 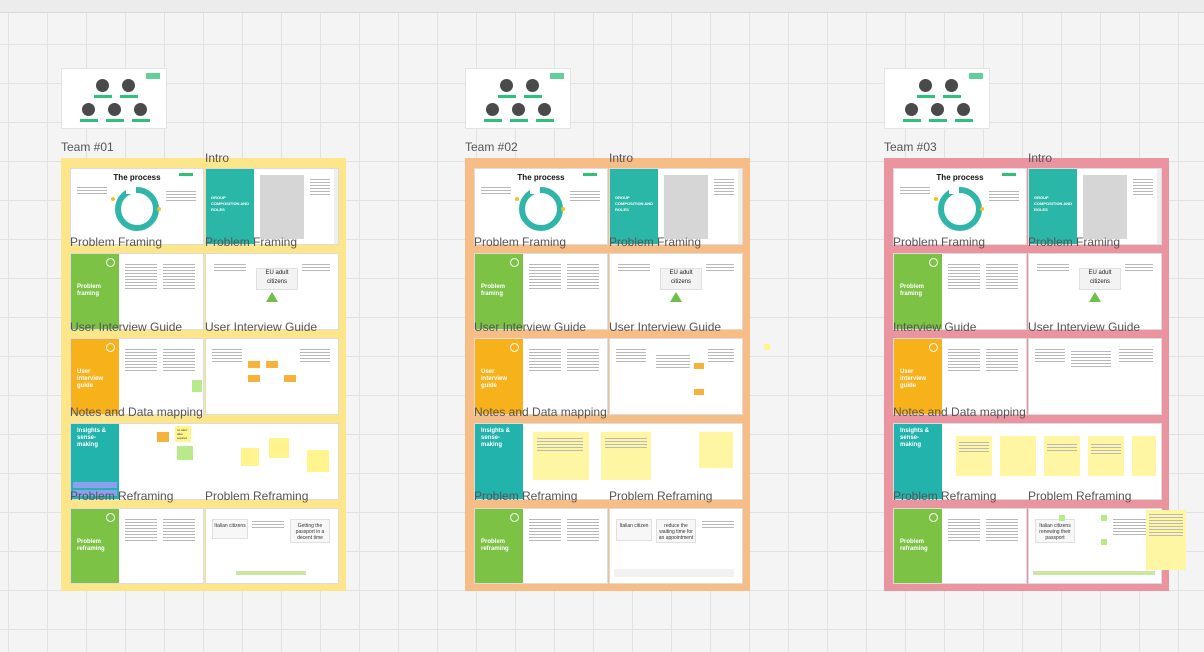 I want to click on sticky-note: no alert after expired, so click(x=183, y=434).